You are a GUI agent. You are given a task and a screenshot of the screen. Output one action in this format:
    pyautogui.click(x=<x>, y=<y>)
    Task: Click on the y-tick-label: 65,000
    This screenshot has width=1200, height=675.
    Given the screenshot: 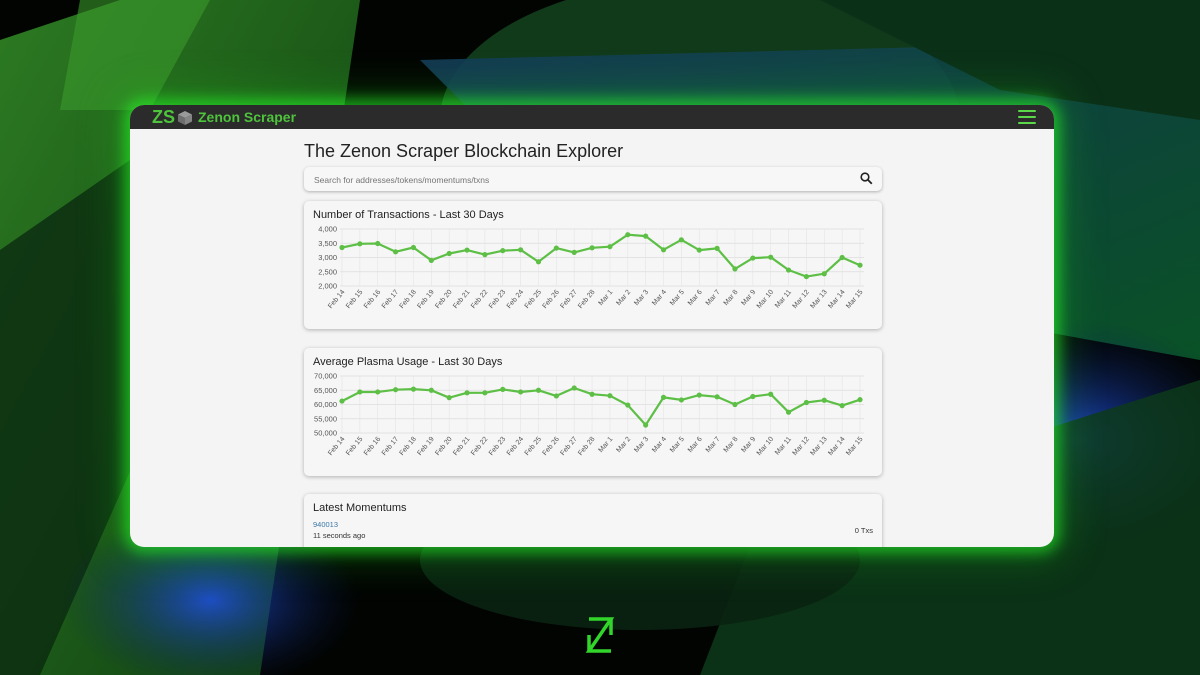 What is the action you would take?
    pyautogui.click(x=325, y=390)
    